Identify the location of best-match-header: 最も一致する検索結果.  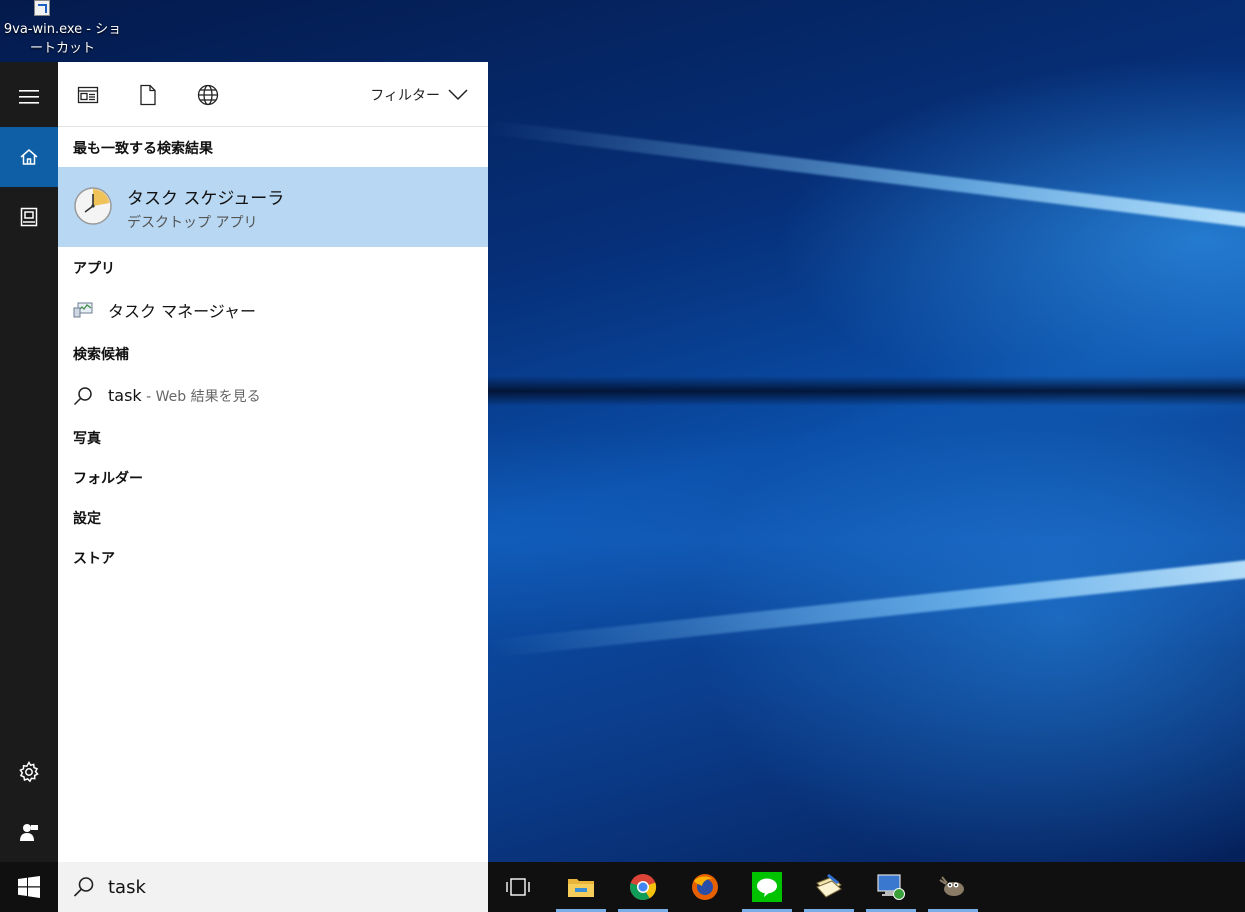
(143, 149).